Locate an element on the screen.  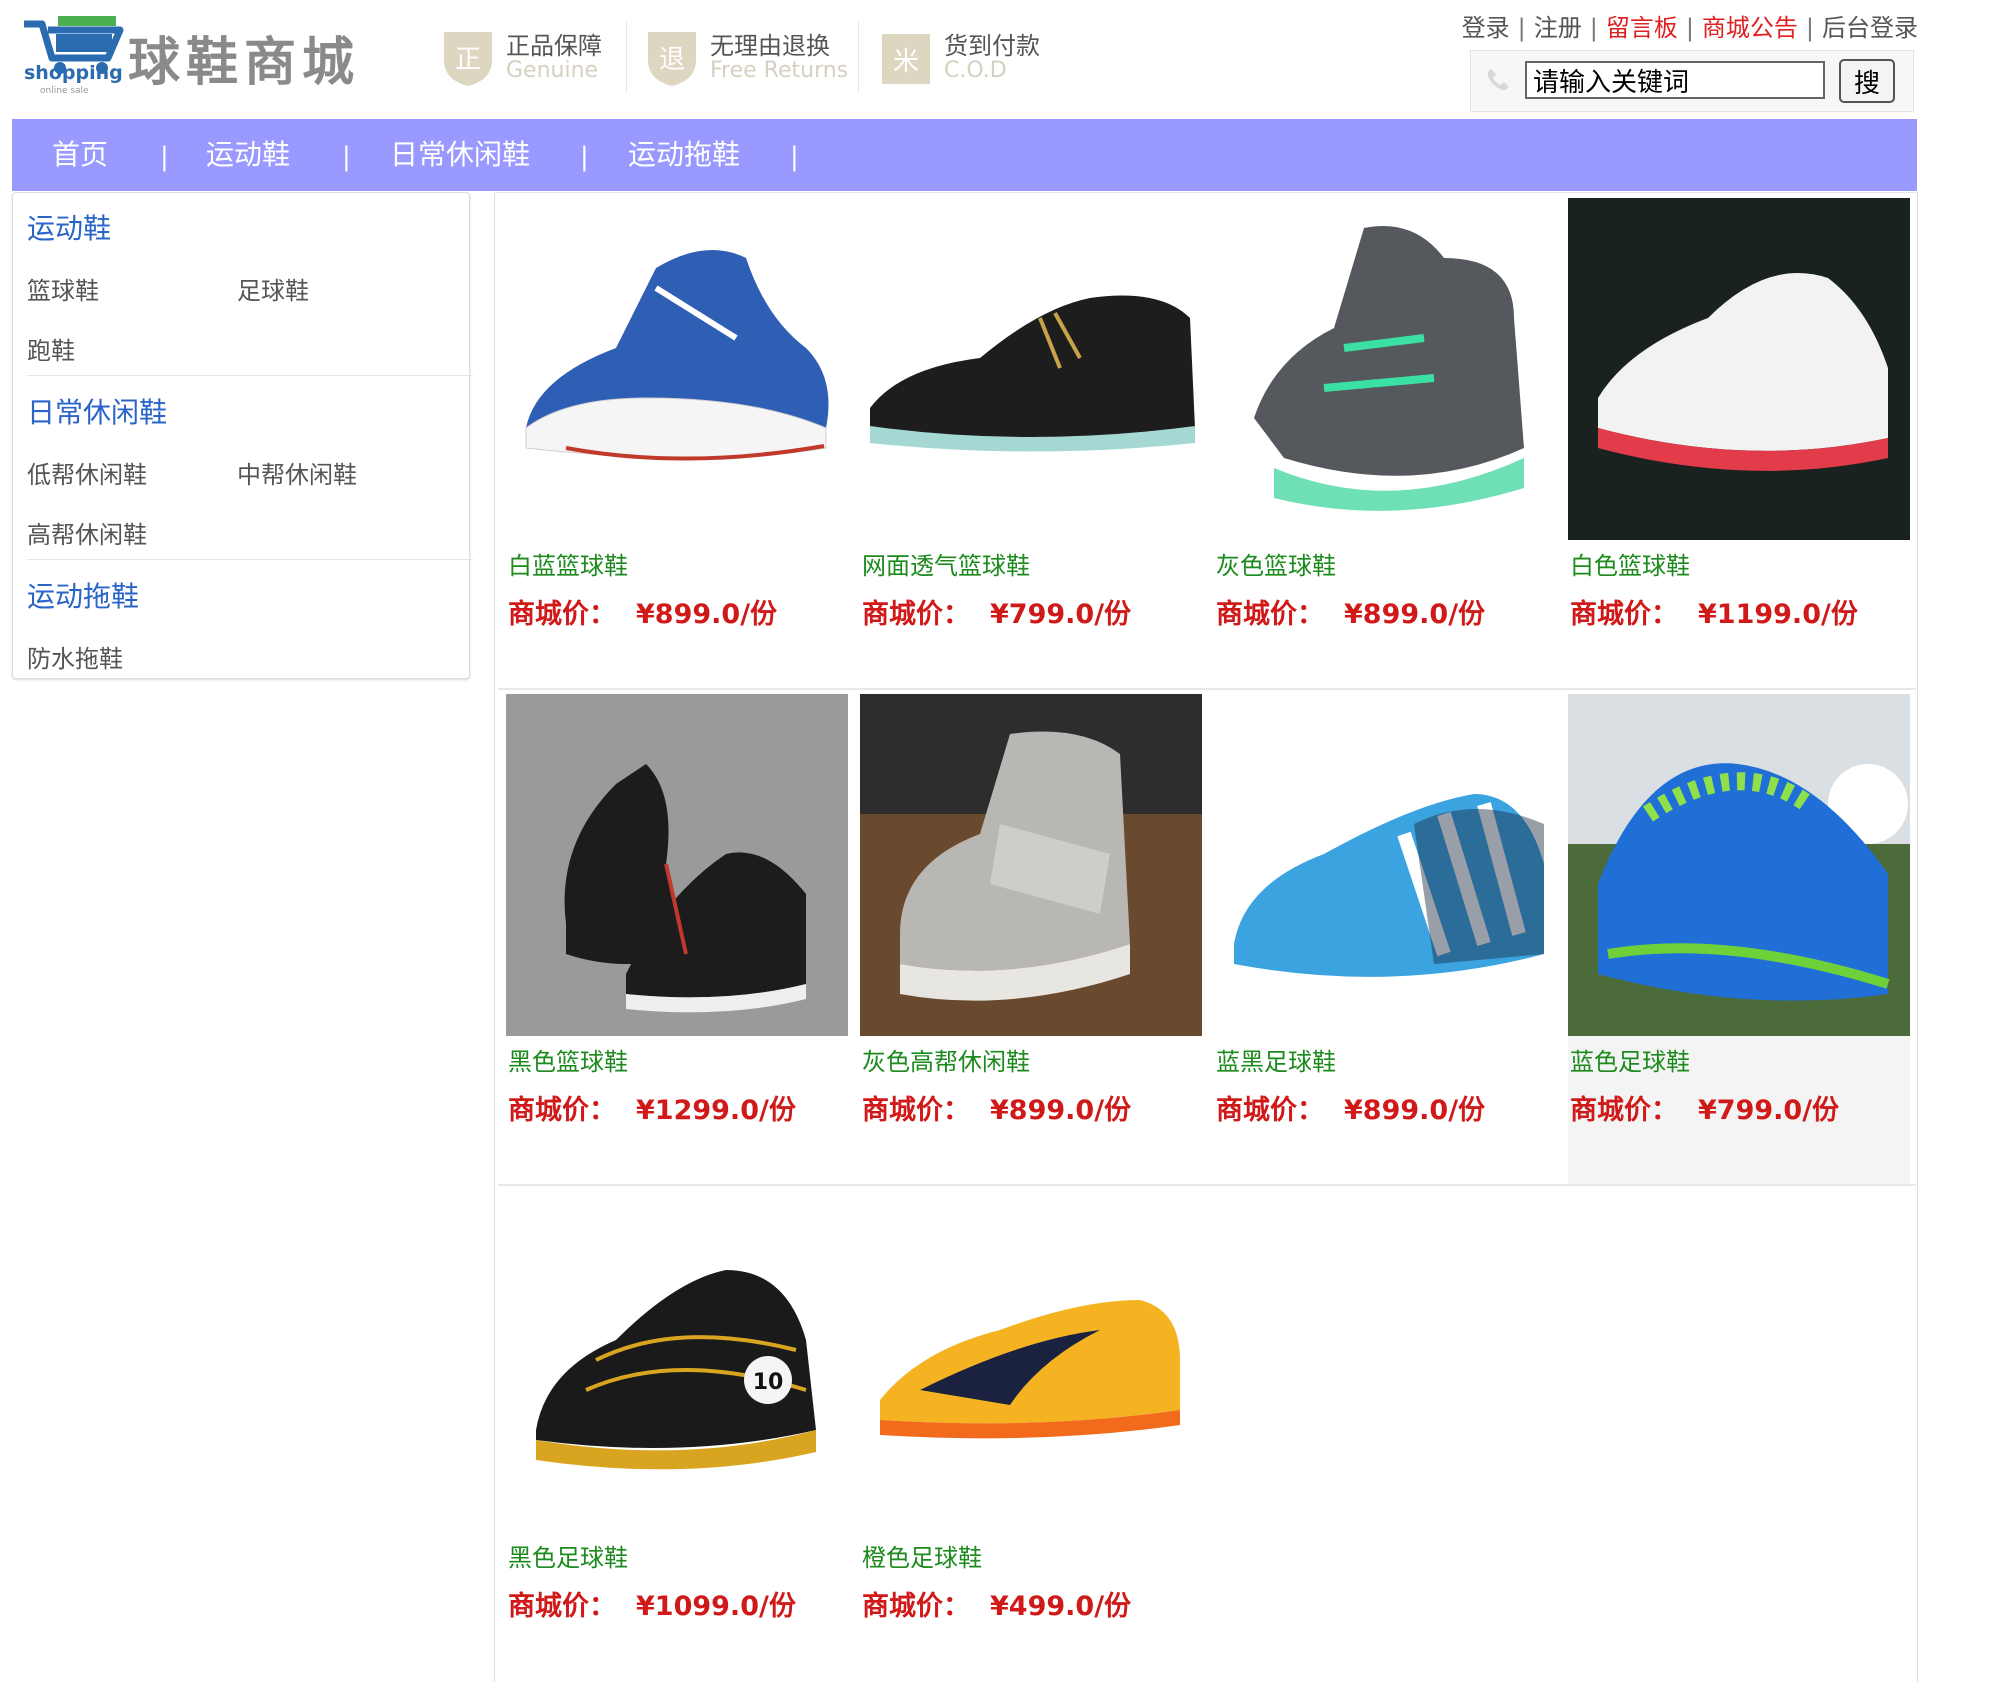
badge-returns-en: Free Returns is located at coordinates (779, 70).